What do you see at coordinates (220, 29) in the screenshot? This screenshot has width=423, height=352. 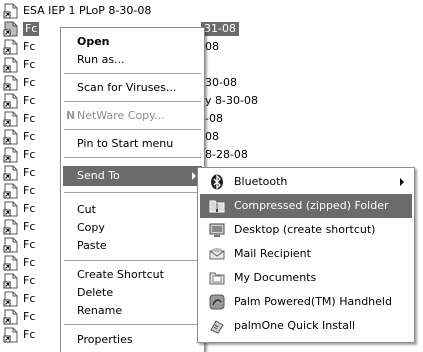 I see `file-name-tail: 31-08` at bounding box center [220, 29].